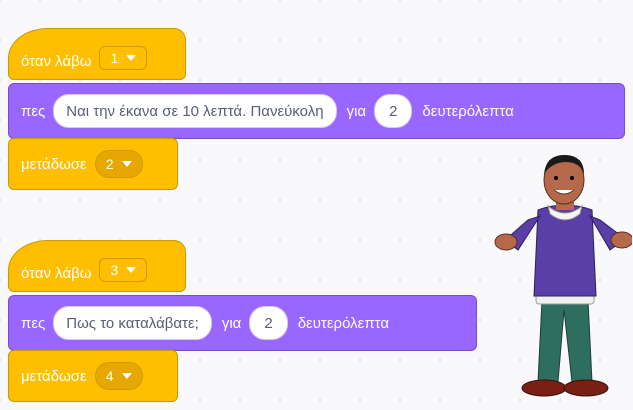 This screenshot has width=633, height=410. Describe the element at coordinates (118, 164) in the screenshot. I see `broadcast-dropdown-1: 2` at that location.